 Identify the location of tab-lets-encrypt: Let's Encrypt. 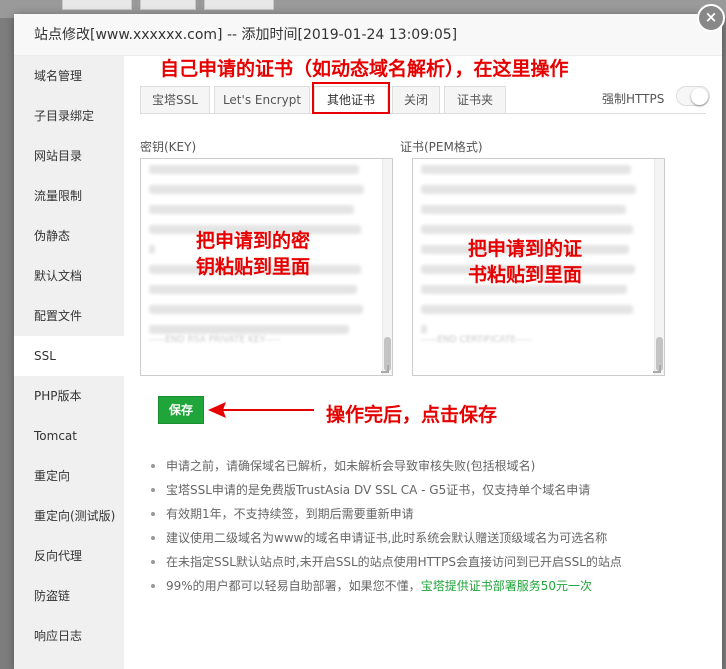
(262, 100).